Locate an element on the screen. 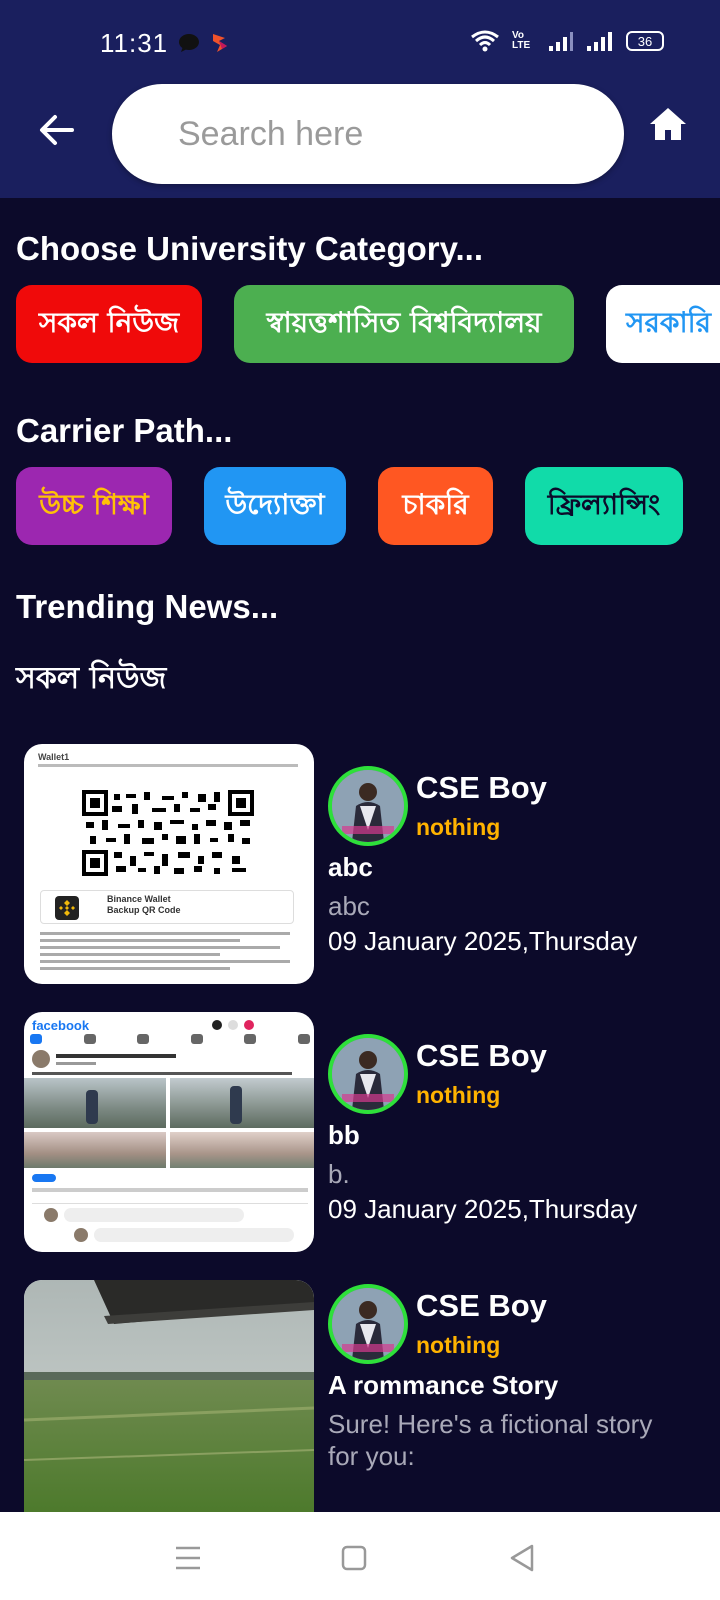  wallet-address is located at coordinates (168, 765).